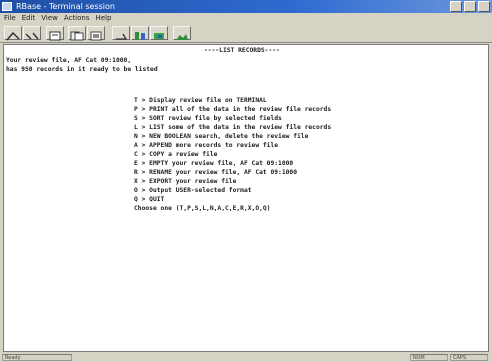  What do you see at coordinates (7, 6) in the screenshot?
I see `app-icon` at bounding box center [7, 6].